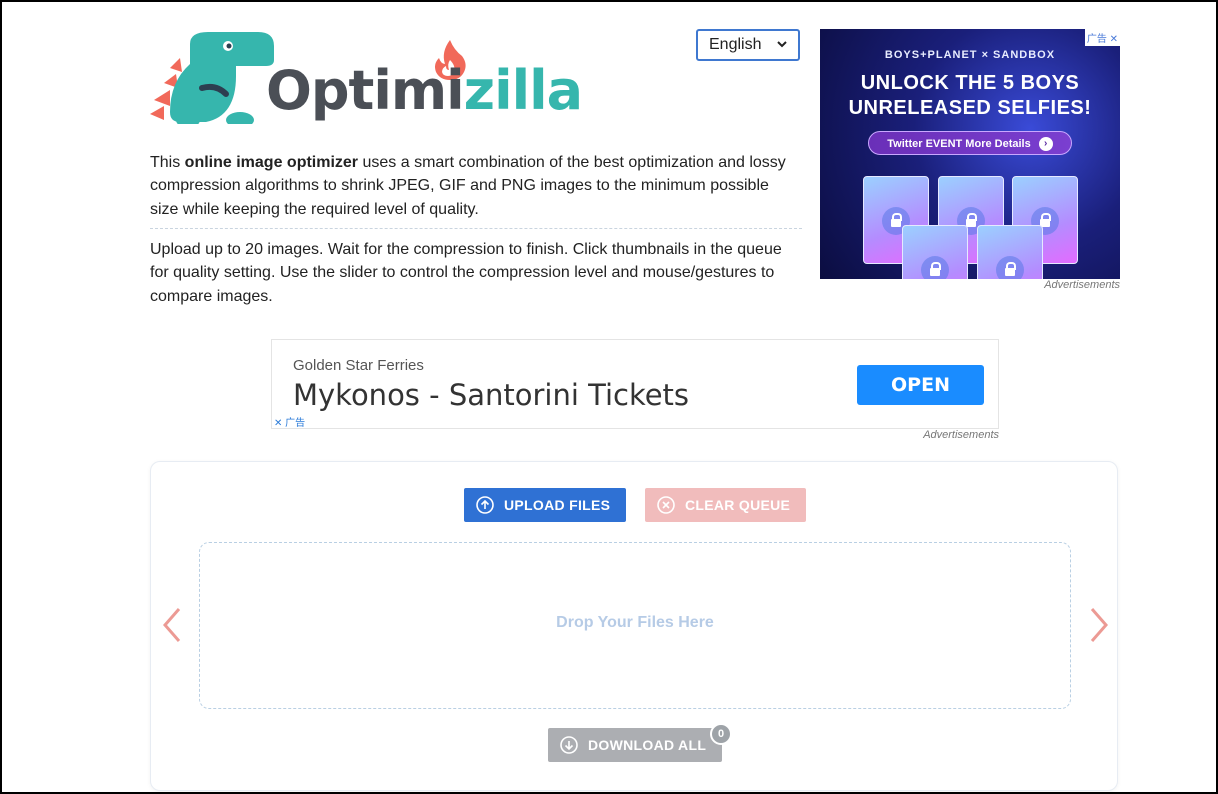 The width and height of the screenshot is (1218, 794). I want to click on ad-choices-tag: ✕ 广告, so click(289, 421).